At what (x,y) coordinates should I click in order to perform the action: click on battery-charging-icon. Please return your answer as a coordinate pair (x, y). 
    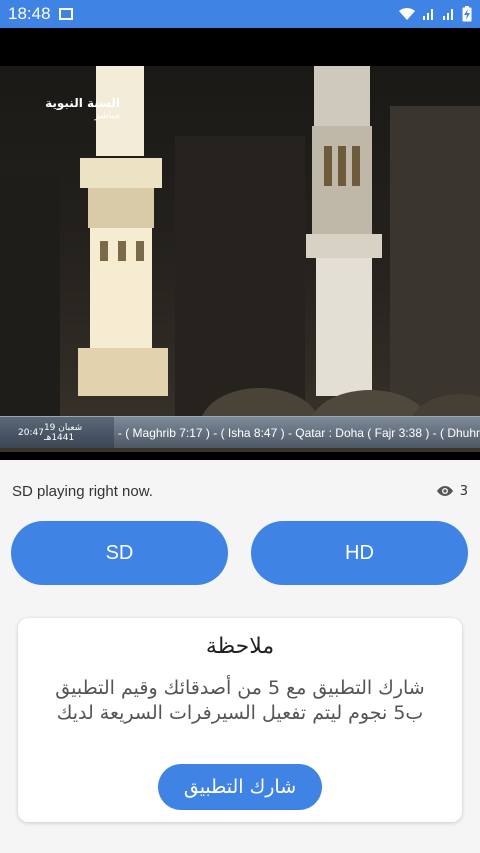
    Looking at the image, I should click on (467, 14).